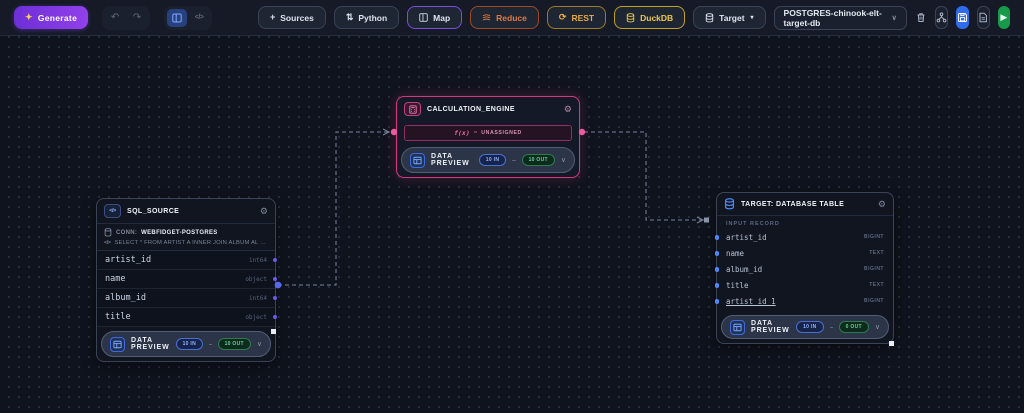  I want to click on pipeline-select-value: POSTGRES-chinook-elt-target-db, so click(832, 17).